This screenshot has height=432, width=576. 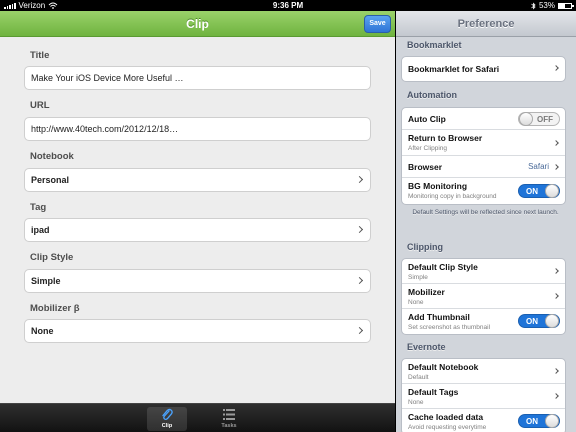 I want to click on add-thumbnail-sub: Set screenshot as thumbnail, so click(x=449, y=327).